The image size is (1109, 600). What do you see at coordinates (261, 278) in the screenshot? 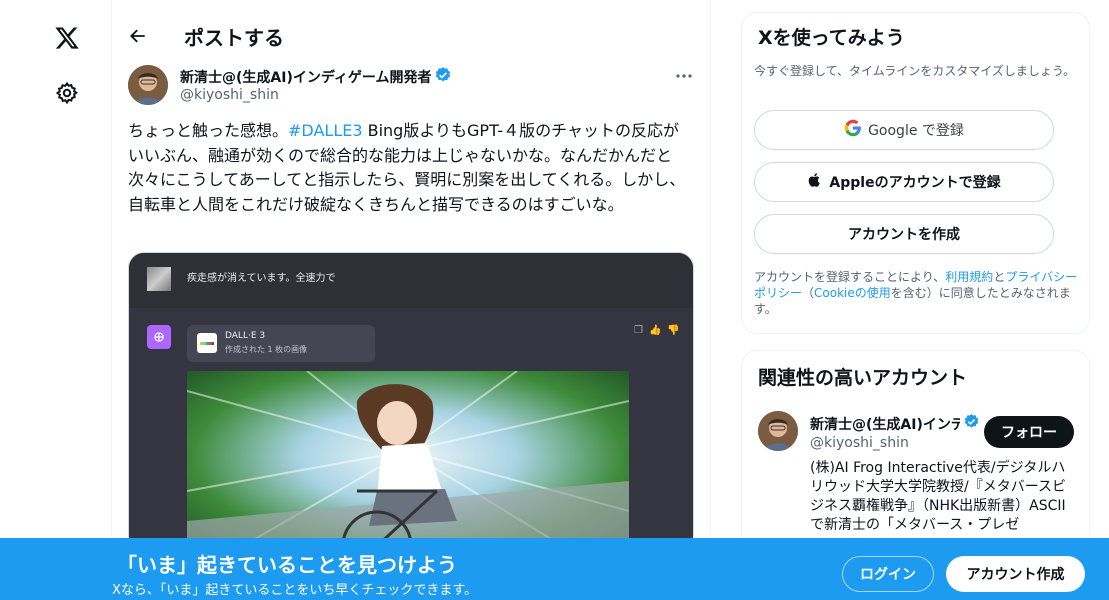
I see `chat-user-text: 疾走感が消えています。全速力で` at bounding box center [261, 278].